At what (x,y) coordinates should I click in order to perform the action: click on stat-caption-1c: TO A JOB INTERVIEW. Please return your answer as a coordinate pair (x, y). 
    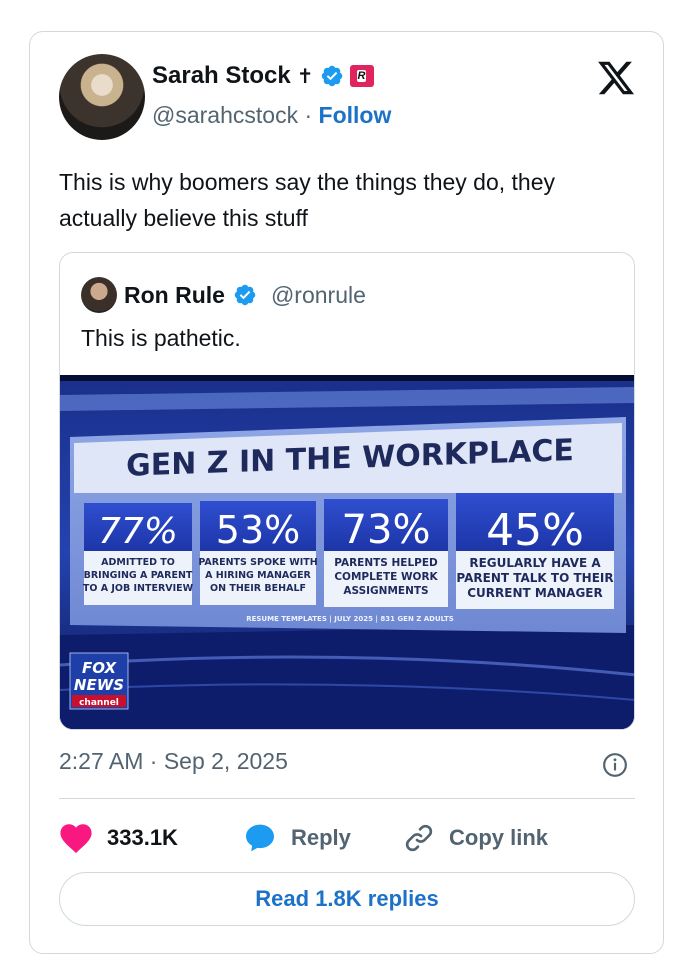
    Looking at the image, I should click on (138, 588).